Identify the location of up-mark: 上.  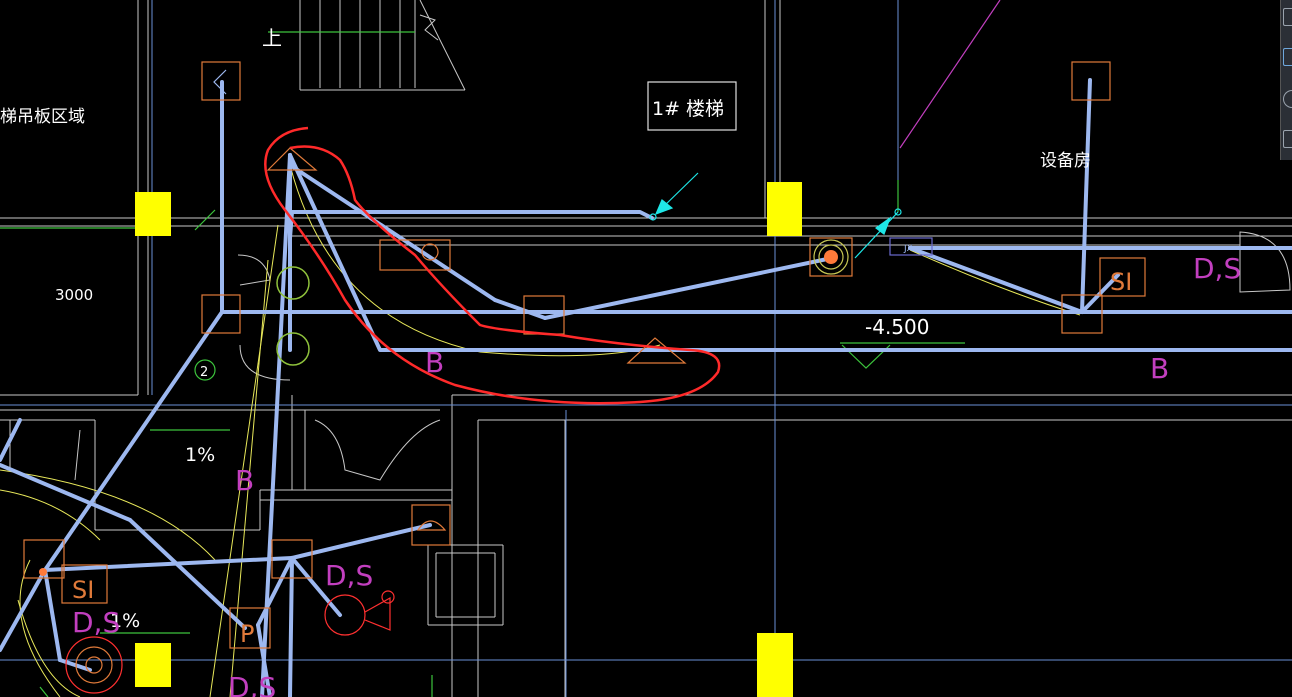
(272, 38).